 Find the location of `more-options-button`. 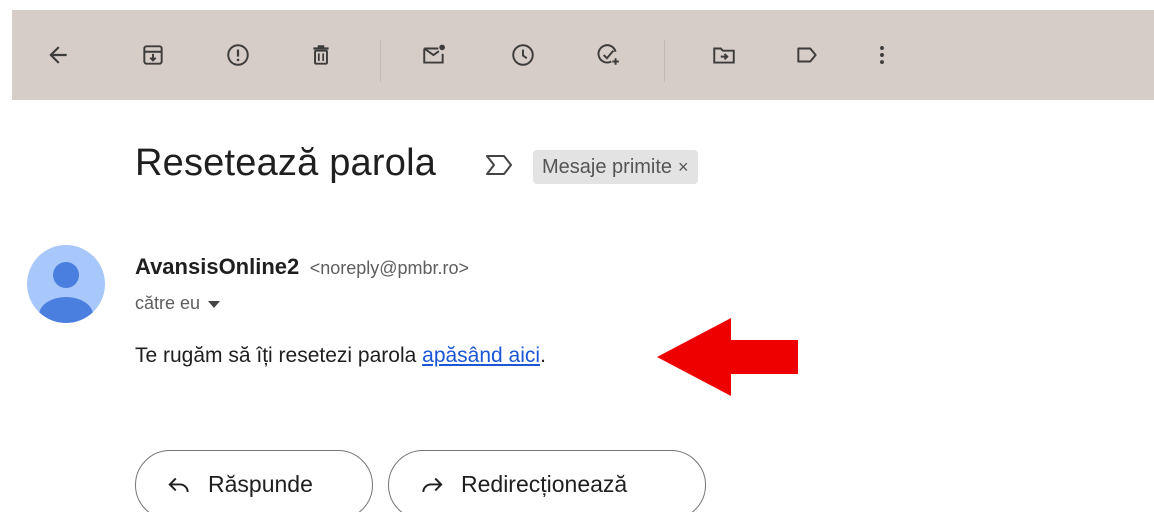

more-options-button is located at coordinates (882, 55).